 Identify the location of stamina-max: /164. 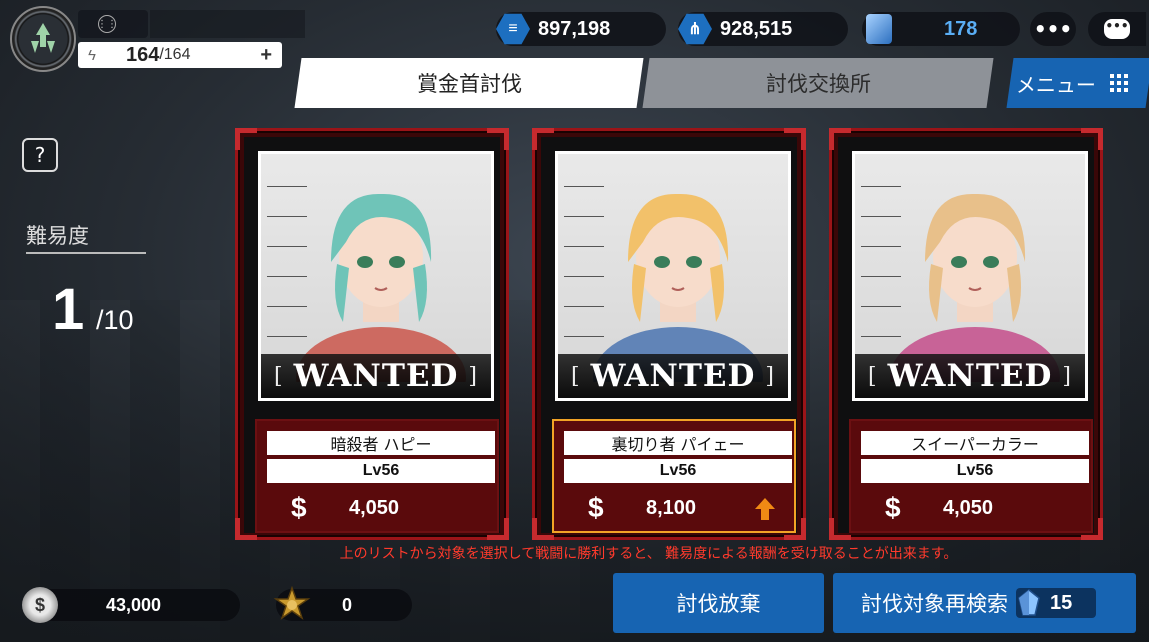
(175, 54).